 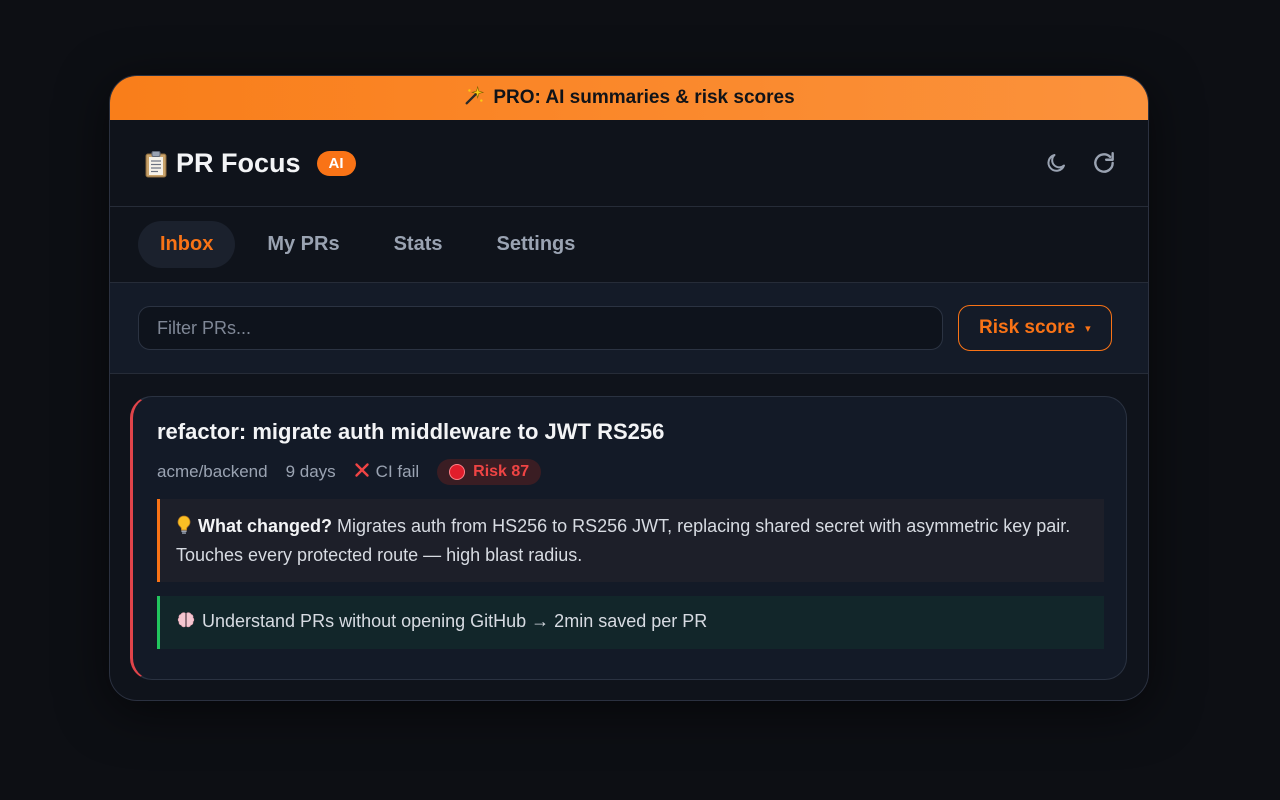 I want to click on pro-banner: PRO: AI summaries & risk scores, so click(x=629, y=98).